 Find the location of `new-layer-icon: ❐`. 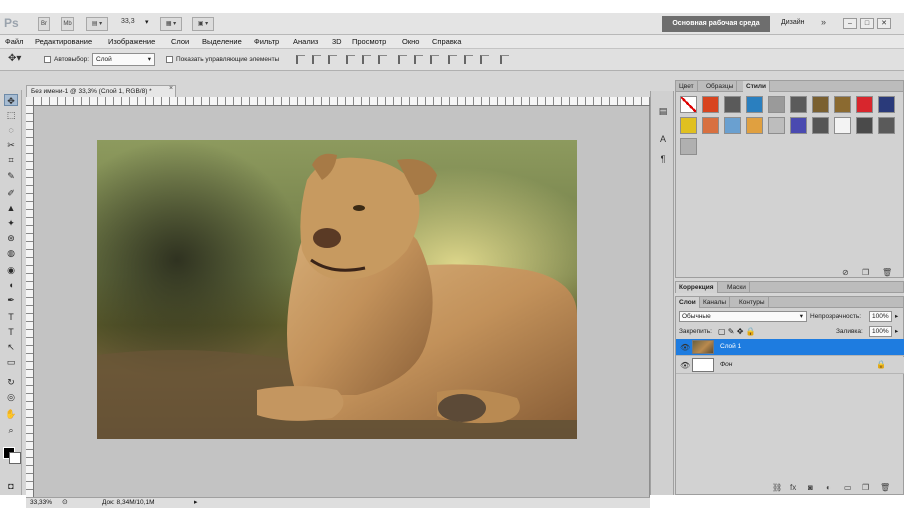

new-layer-icon: ❐ is located at coordinates (865, 487).